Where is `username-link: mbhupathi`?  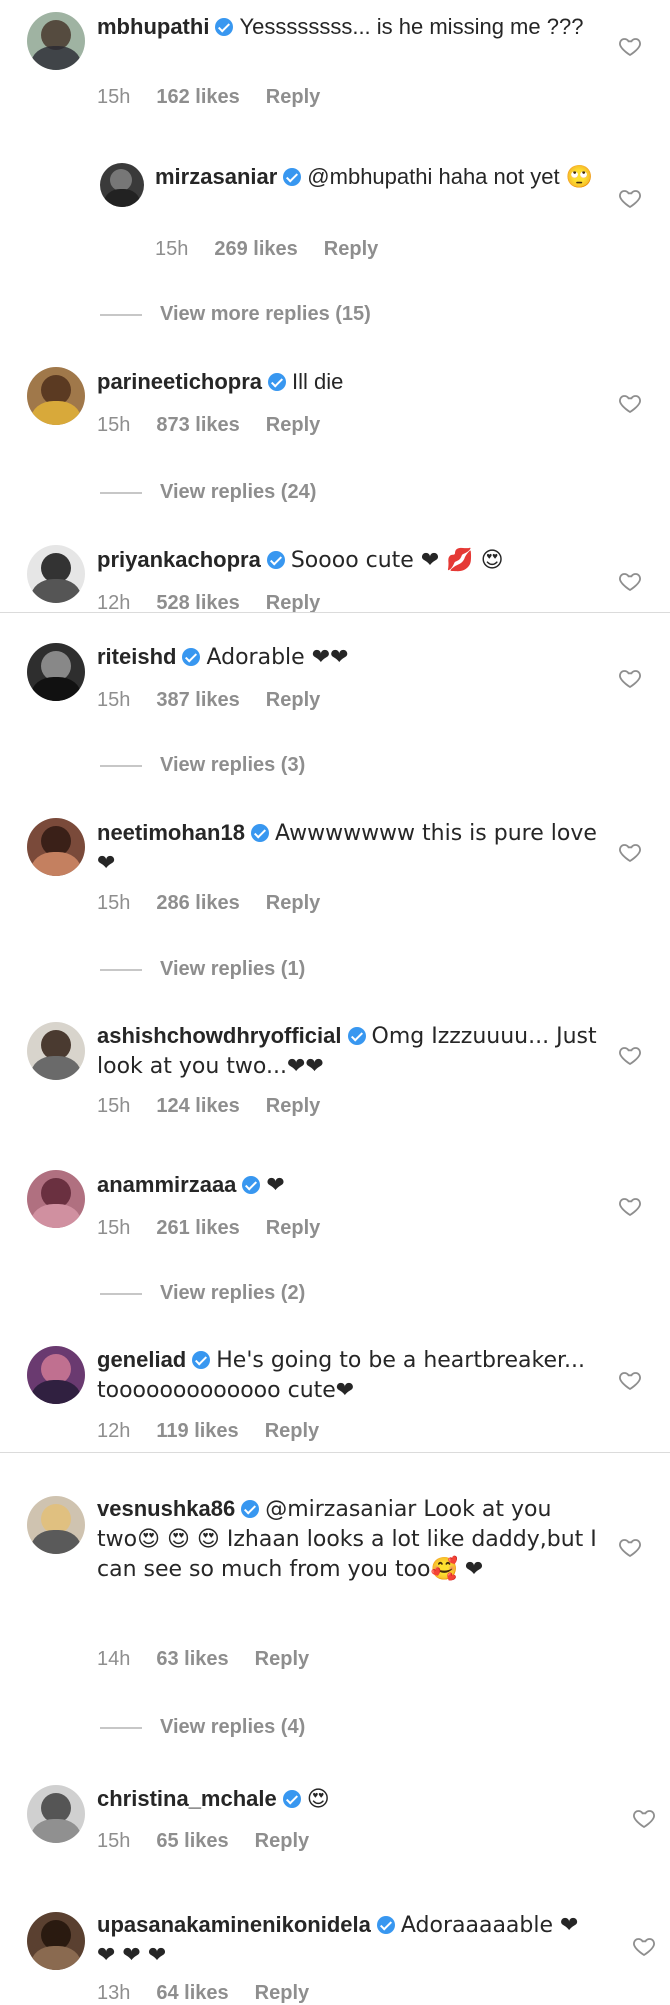
username-link: mbhupathi is located at coordinates (153, 26).